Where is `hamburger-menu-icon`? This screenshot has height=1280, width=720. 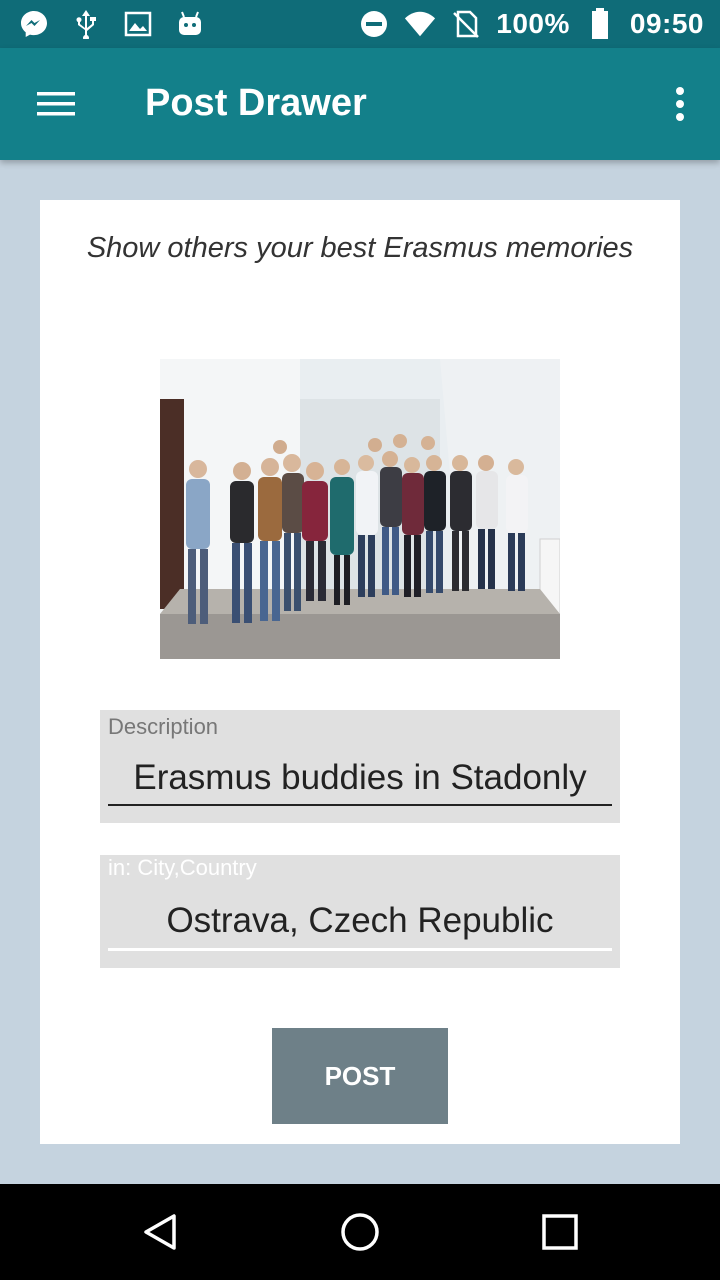
hamburger-menu-icon is located at coordinates (56, 104).